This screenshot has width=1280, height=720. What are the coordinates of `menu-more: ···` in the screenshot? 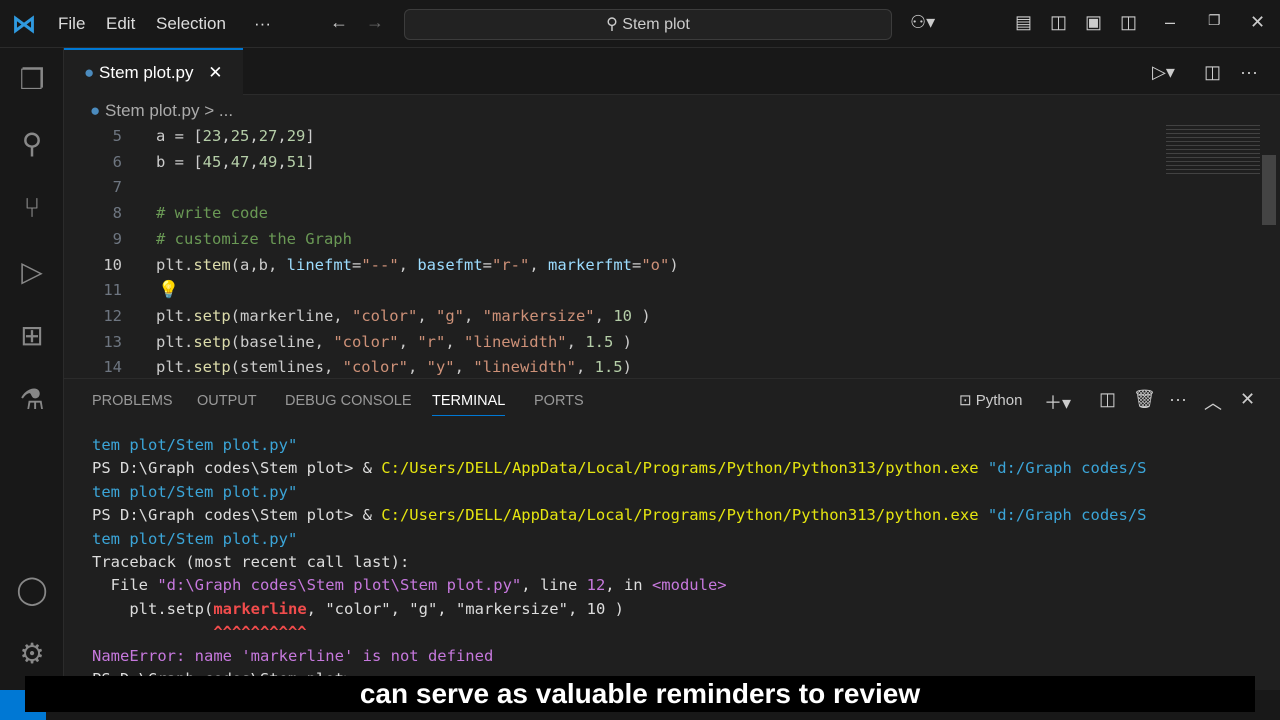 It's located at (262, 24).